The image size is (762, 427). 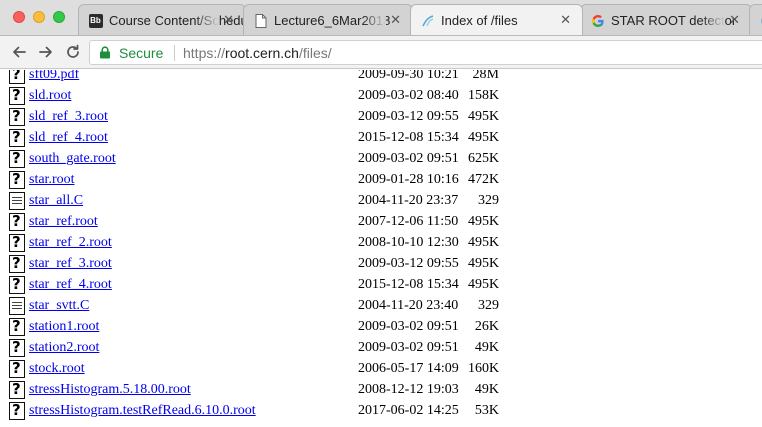 I want to click on forward-button, so click(x=46, y=52).